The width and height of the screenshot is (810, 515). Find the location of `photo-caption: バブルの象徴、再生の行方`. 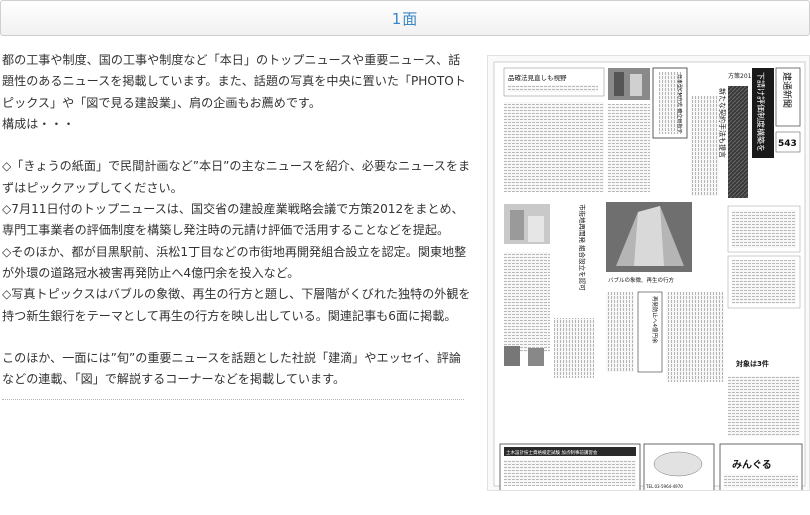

photo-caption: バブルの象徴、再生の行方 is located at coordinates (641, 280).